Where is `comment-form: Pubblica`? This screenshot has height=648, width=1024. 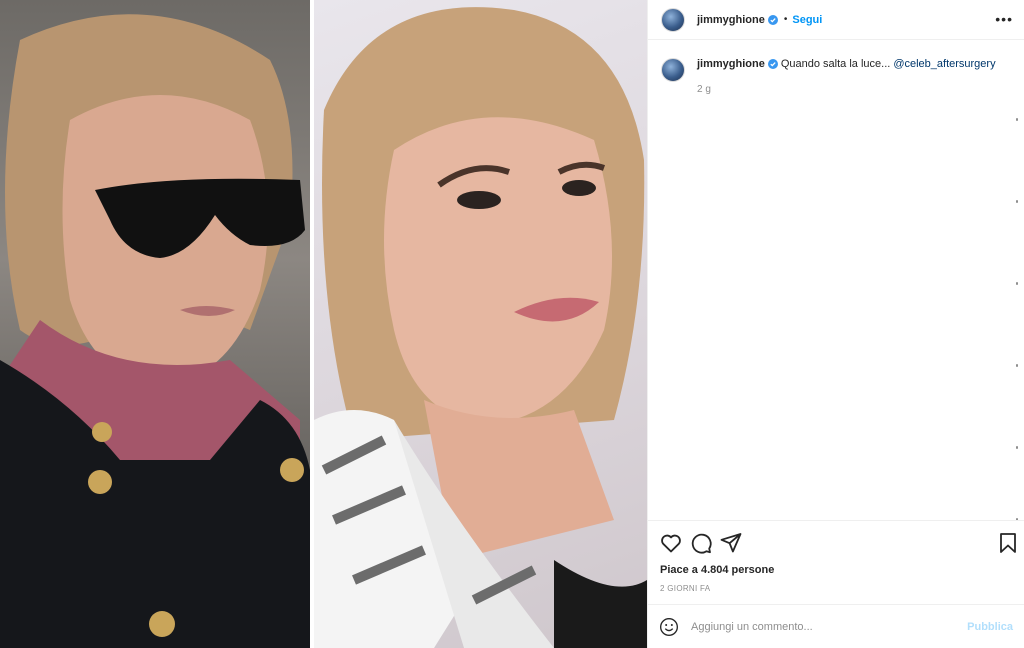 comment-form: Pubblica is located at coordinates (836, 626).